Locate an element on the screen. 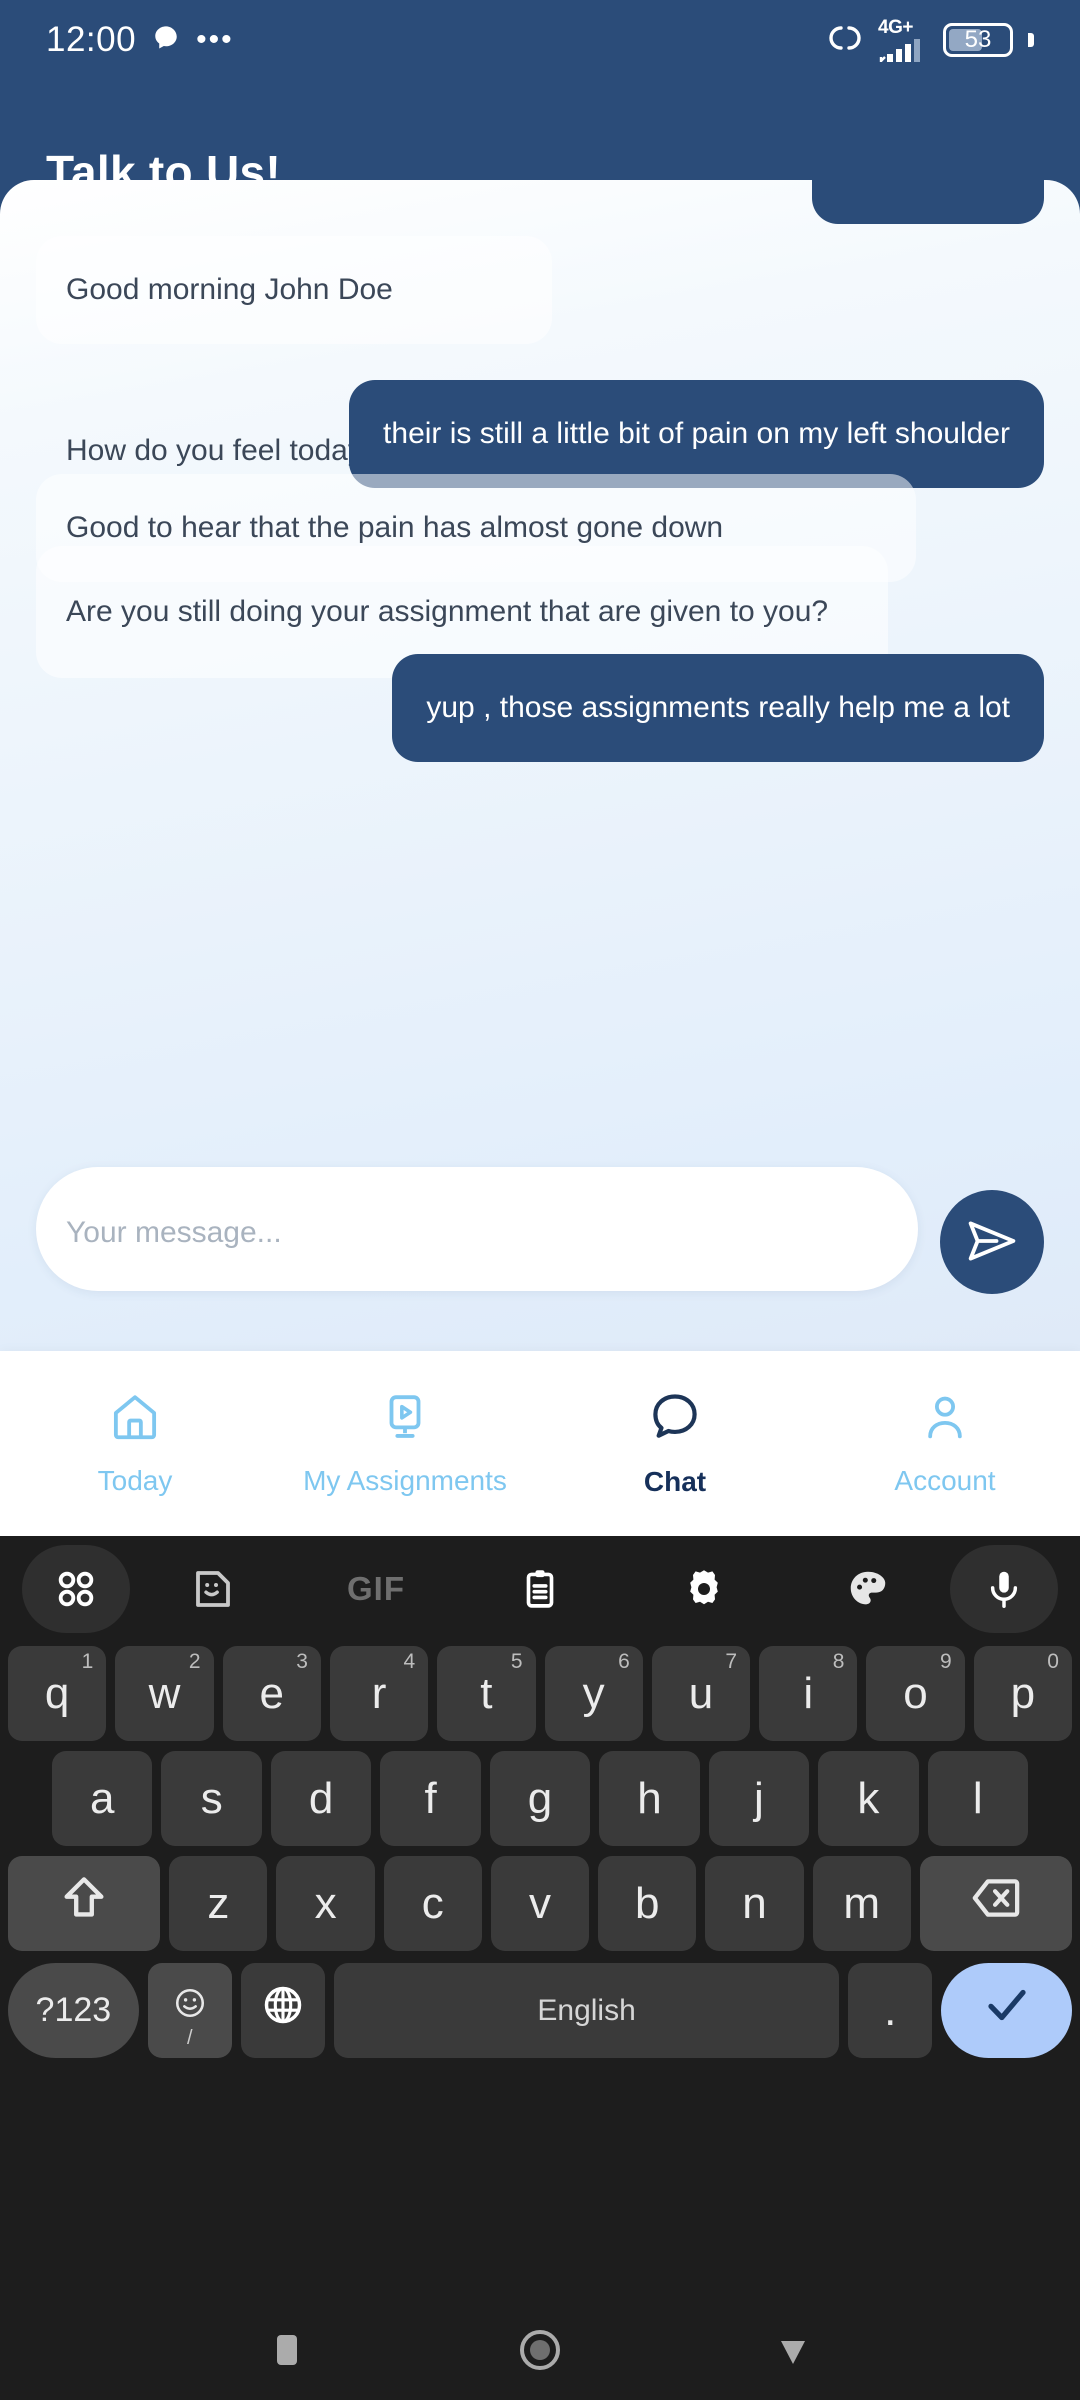  backspace-icon is located at coordinates (996, 1903).